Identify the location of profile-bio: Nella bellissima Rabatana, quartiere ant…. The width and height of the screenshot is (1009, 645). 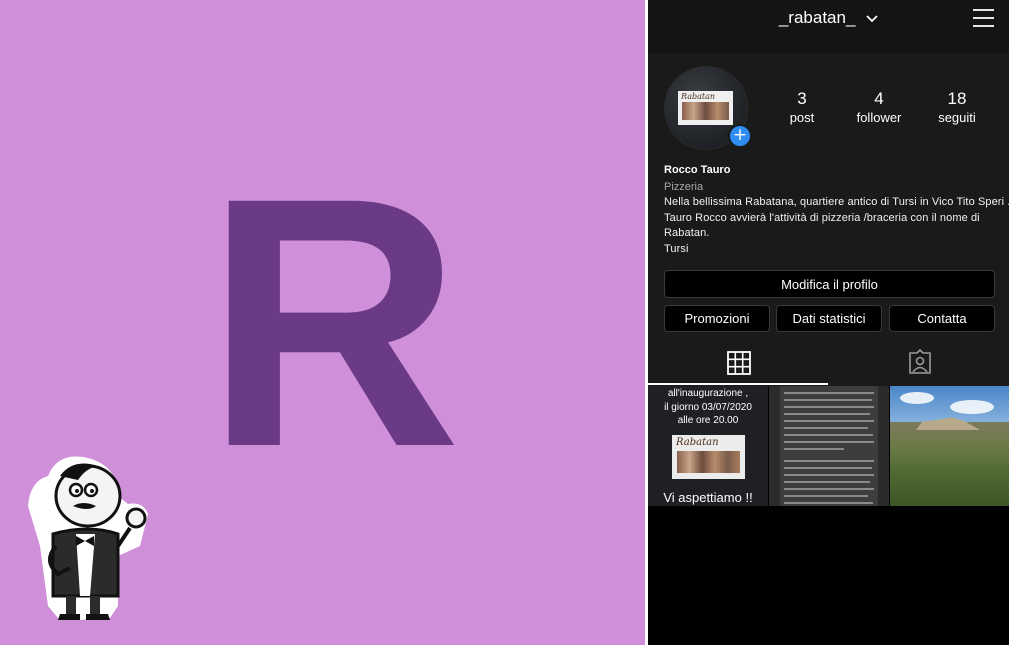
(836, 226).